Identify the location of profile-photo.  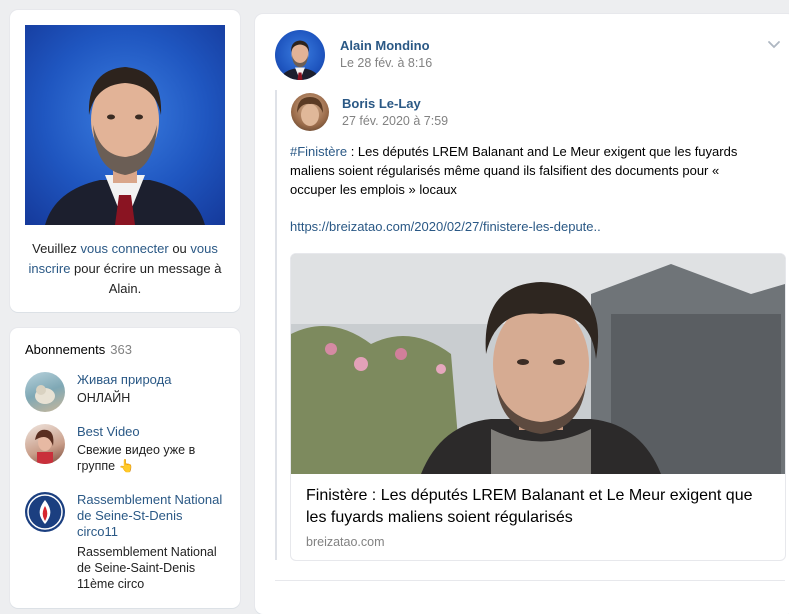
(125, 125).